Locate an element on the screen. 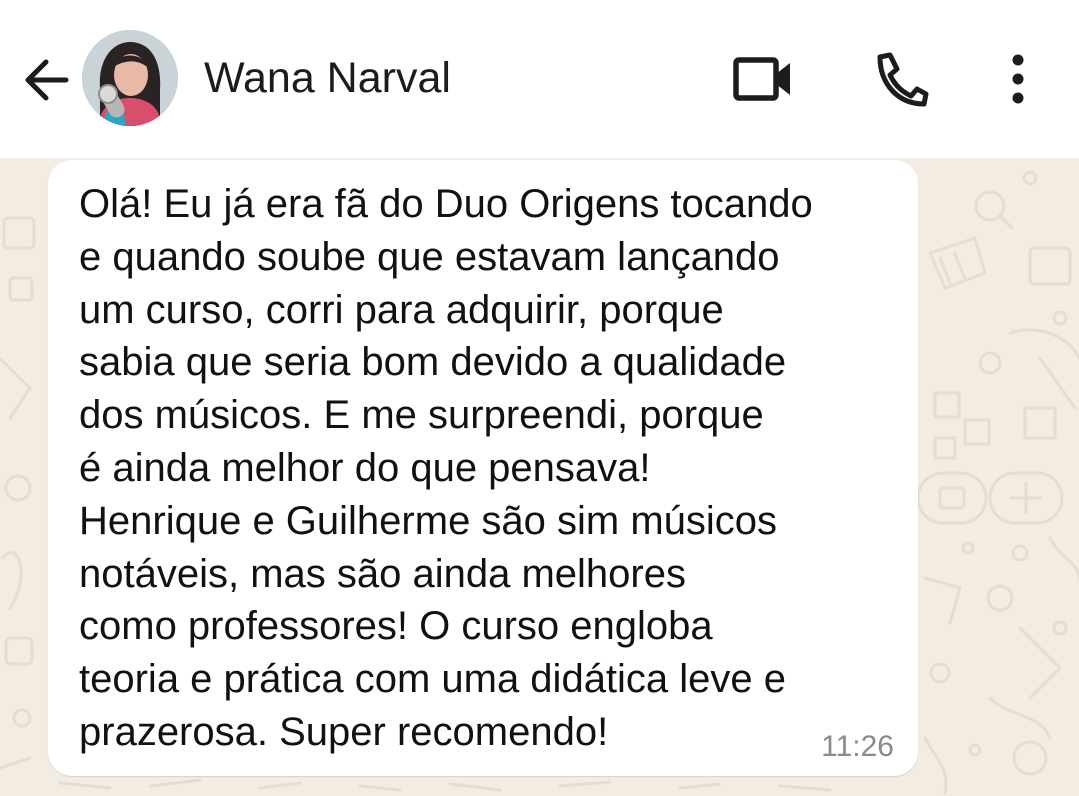 The image size is (1079, 796). message-line: teoria e prática com uma didática leve e is located at coordinates (433, 679).